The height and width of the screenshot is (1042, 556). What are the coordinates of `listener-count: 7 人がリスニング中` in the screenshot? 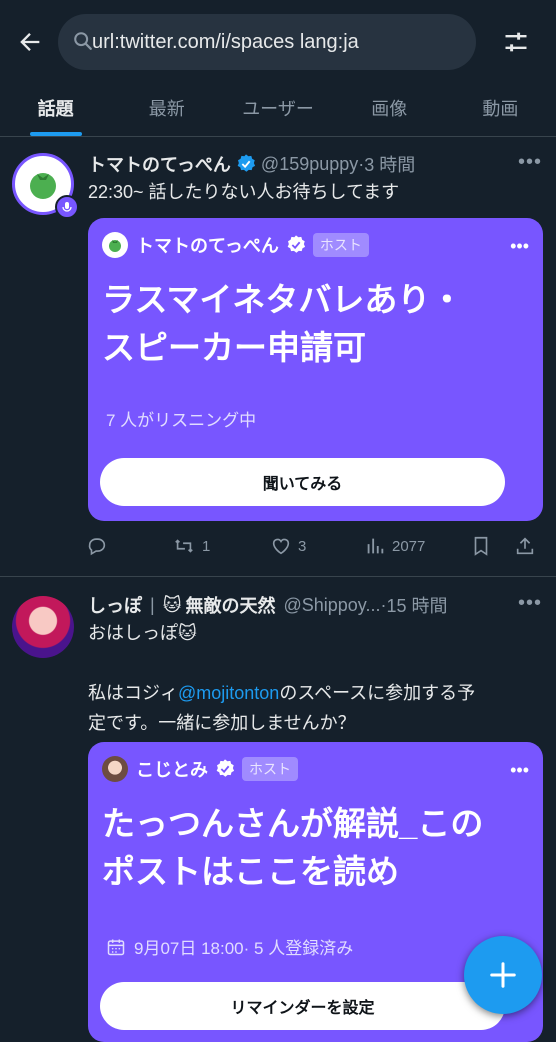 It's located at (181, 420).